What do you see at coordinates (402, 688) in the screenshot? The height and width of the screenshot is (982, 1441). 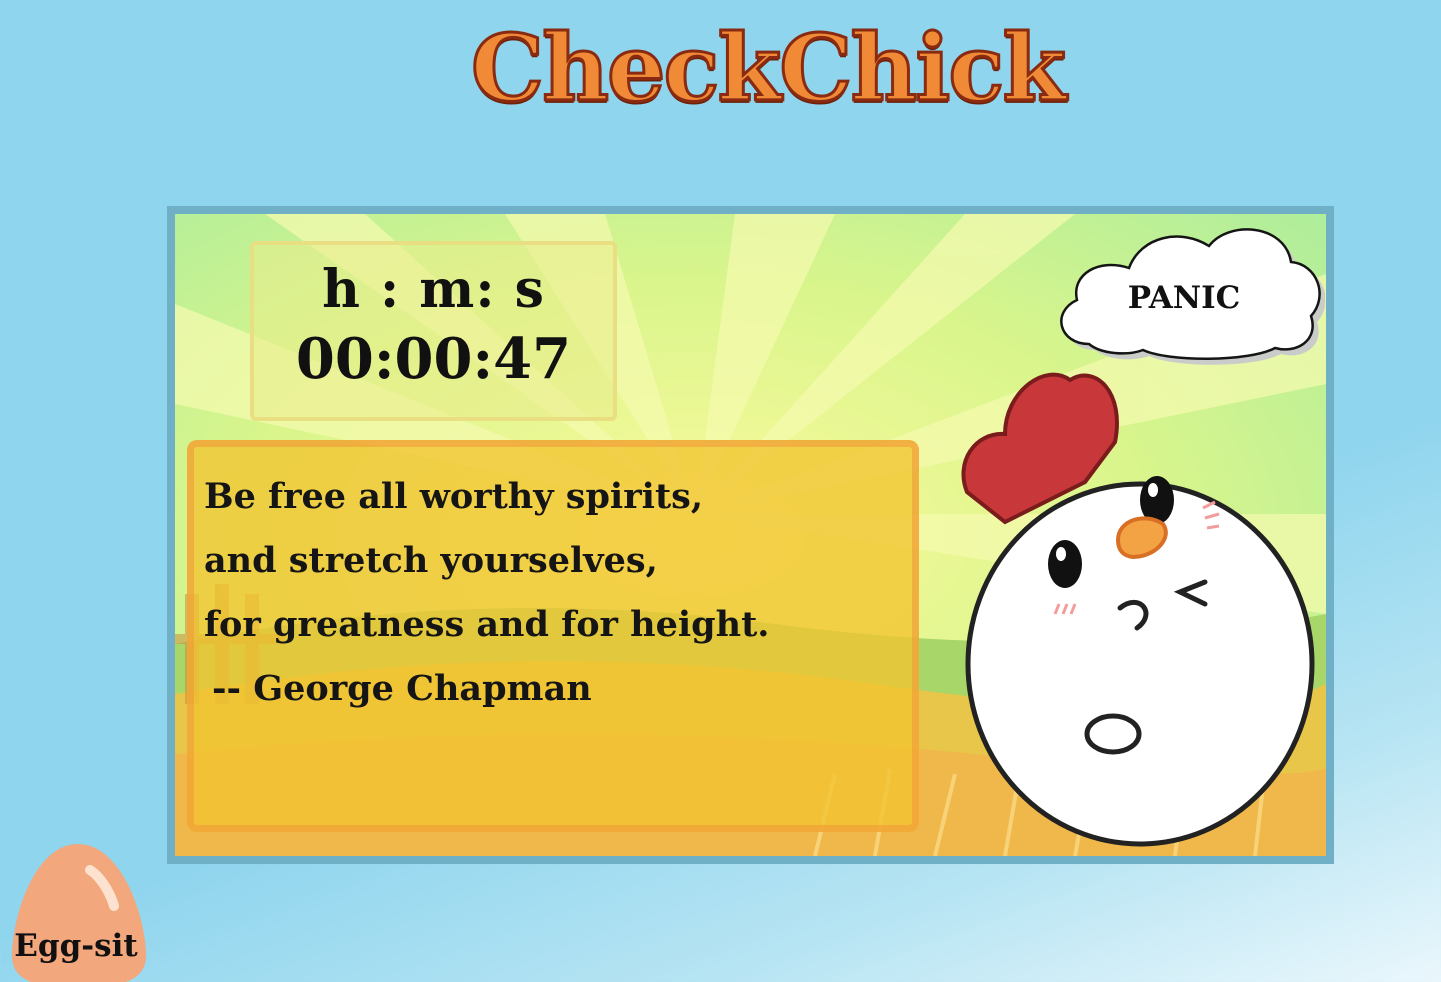 I see `quote-author: -- George Chapman` at bounding box center [402, 688].